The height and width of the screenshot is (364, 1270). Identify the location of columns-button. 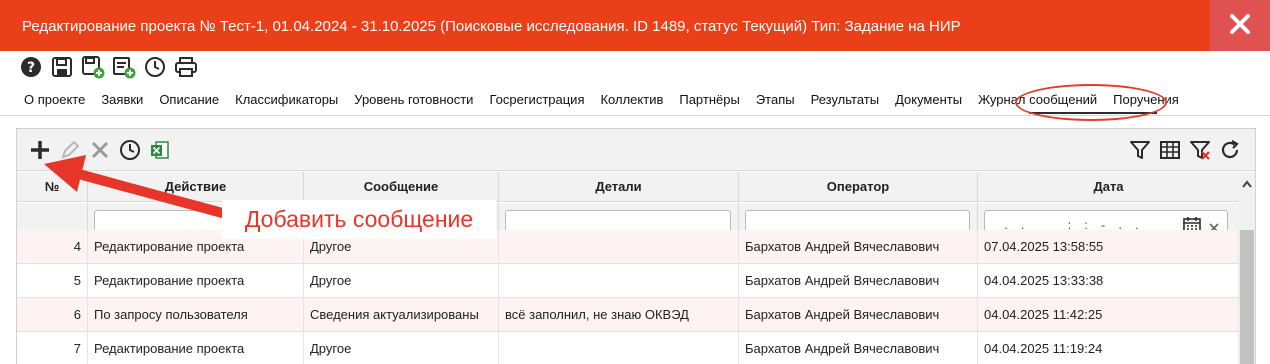
(1170, 151).